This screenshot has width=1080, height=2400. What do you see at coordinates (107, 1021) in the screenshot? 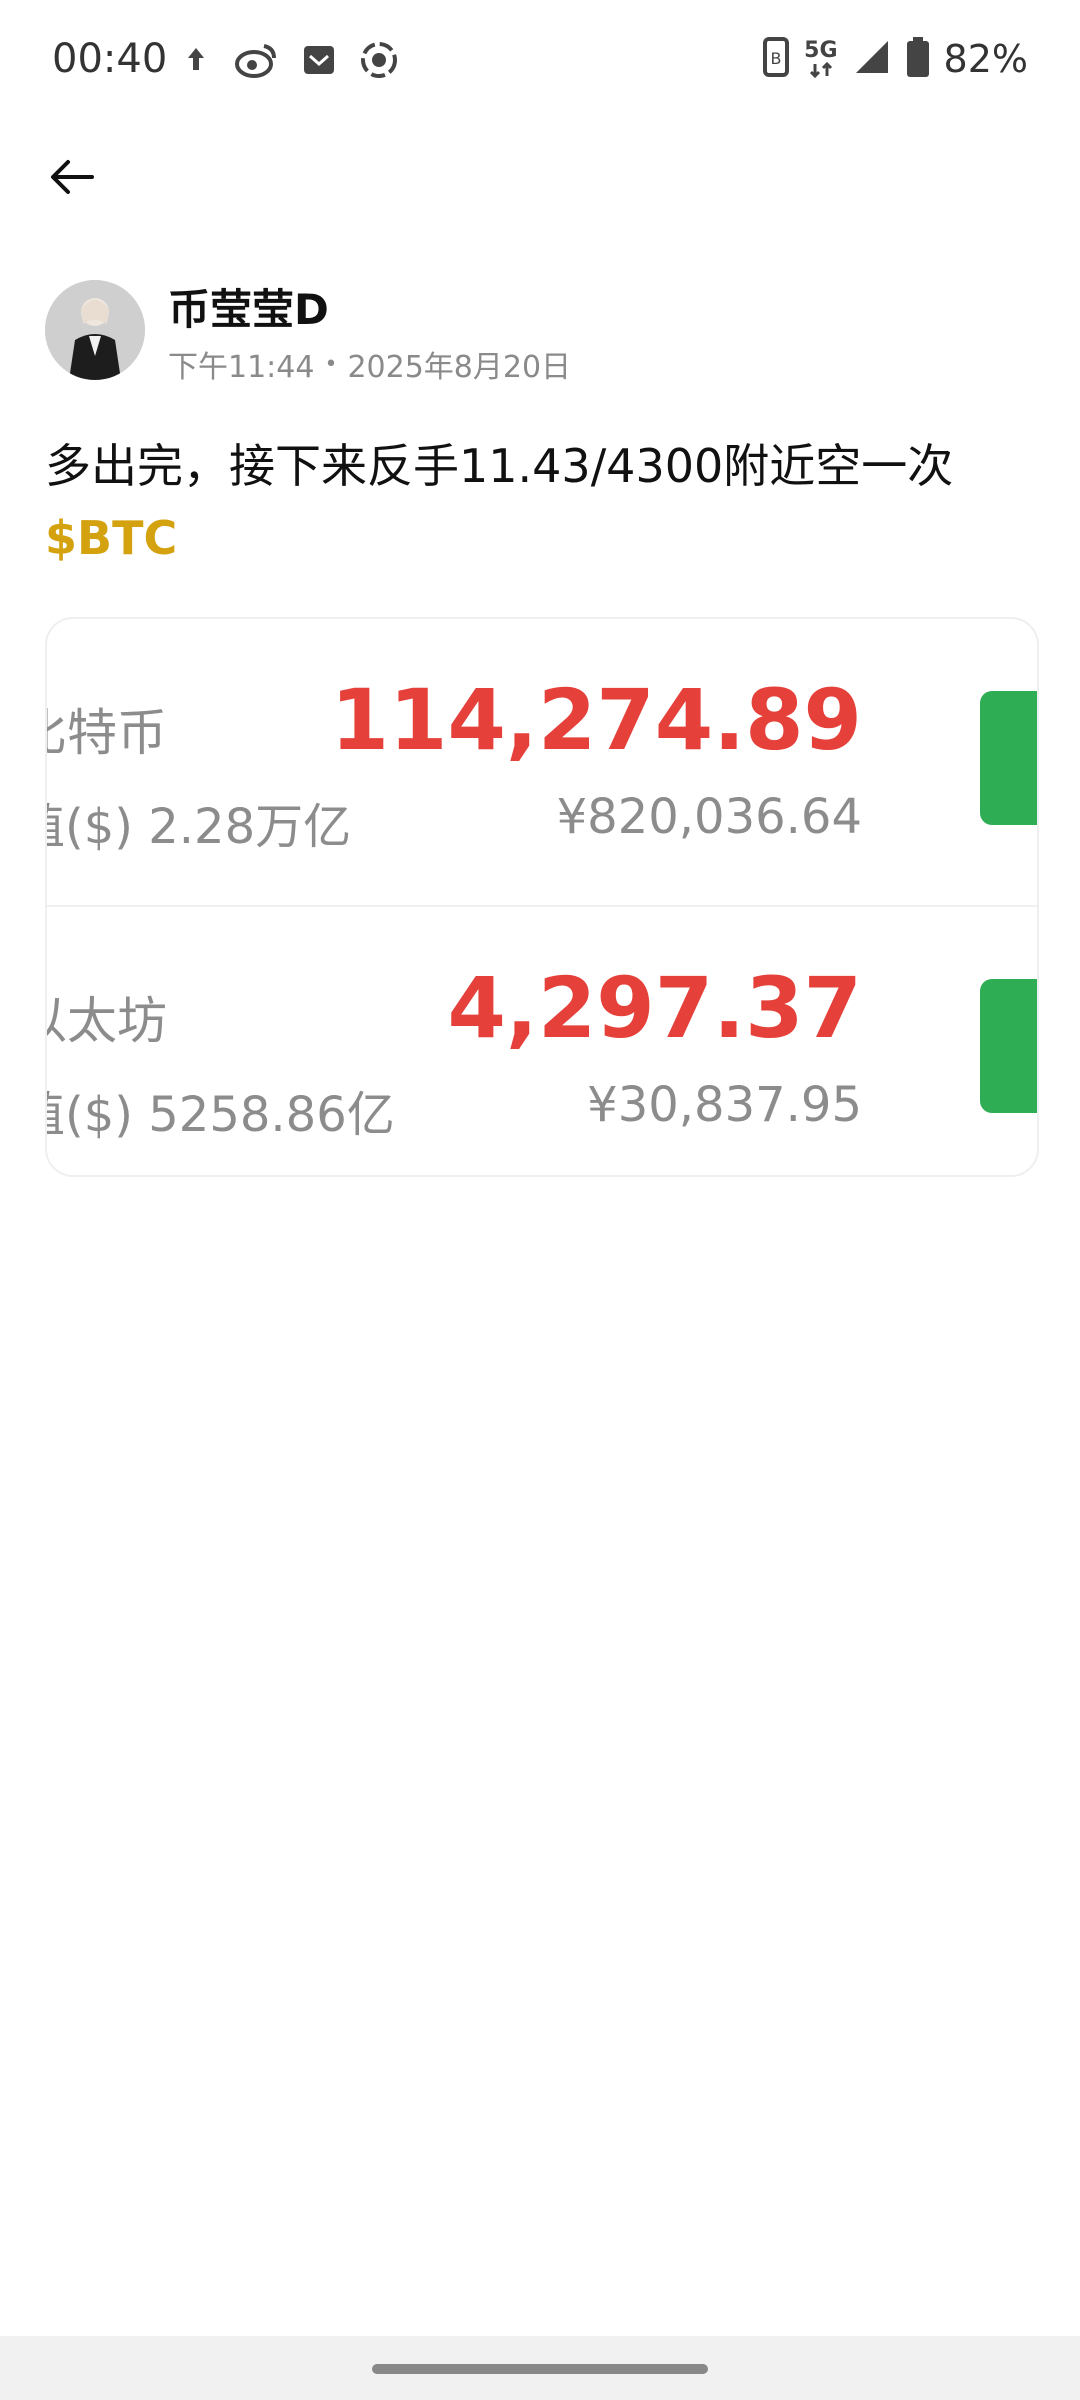
I see `coin-name: 以太坊` at bounding box center [107, 1021].